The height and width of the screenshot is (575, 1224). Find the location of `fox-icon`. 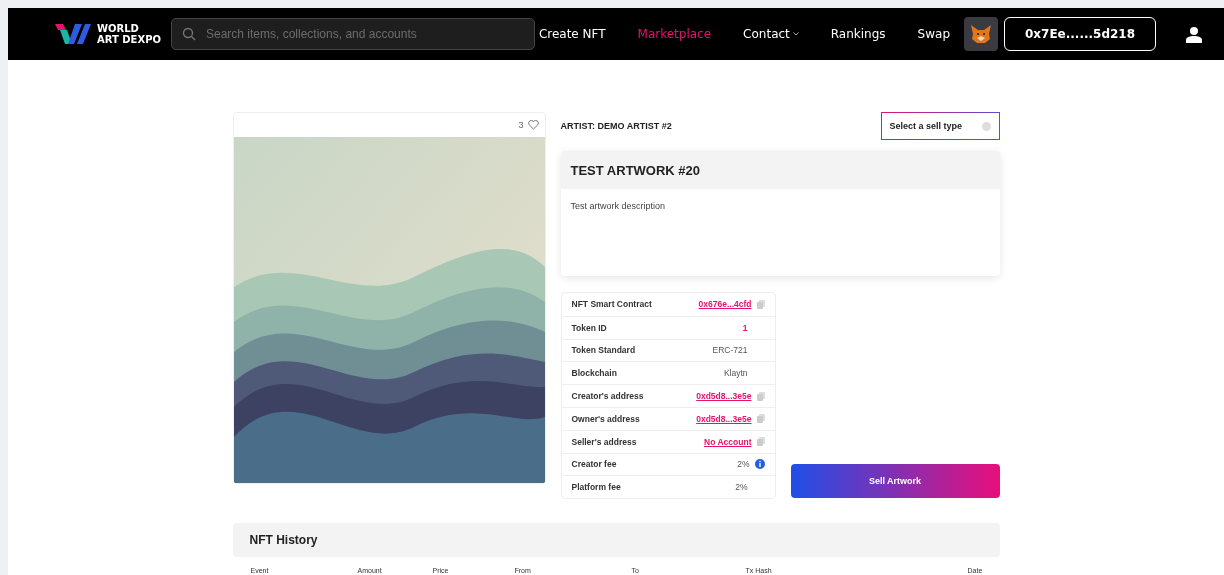

fox-icon is located at coordinates (981, 34).